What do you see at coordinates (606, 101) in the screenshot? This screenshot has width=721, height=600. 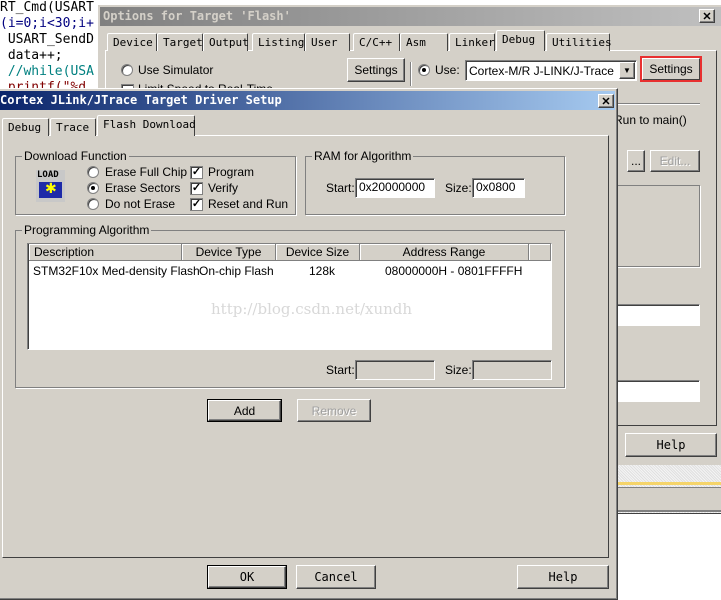 I see `inner-close-button: ✕` at bounding box center [606, 101].